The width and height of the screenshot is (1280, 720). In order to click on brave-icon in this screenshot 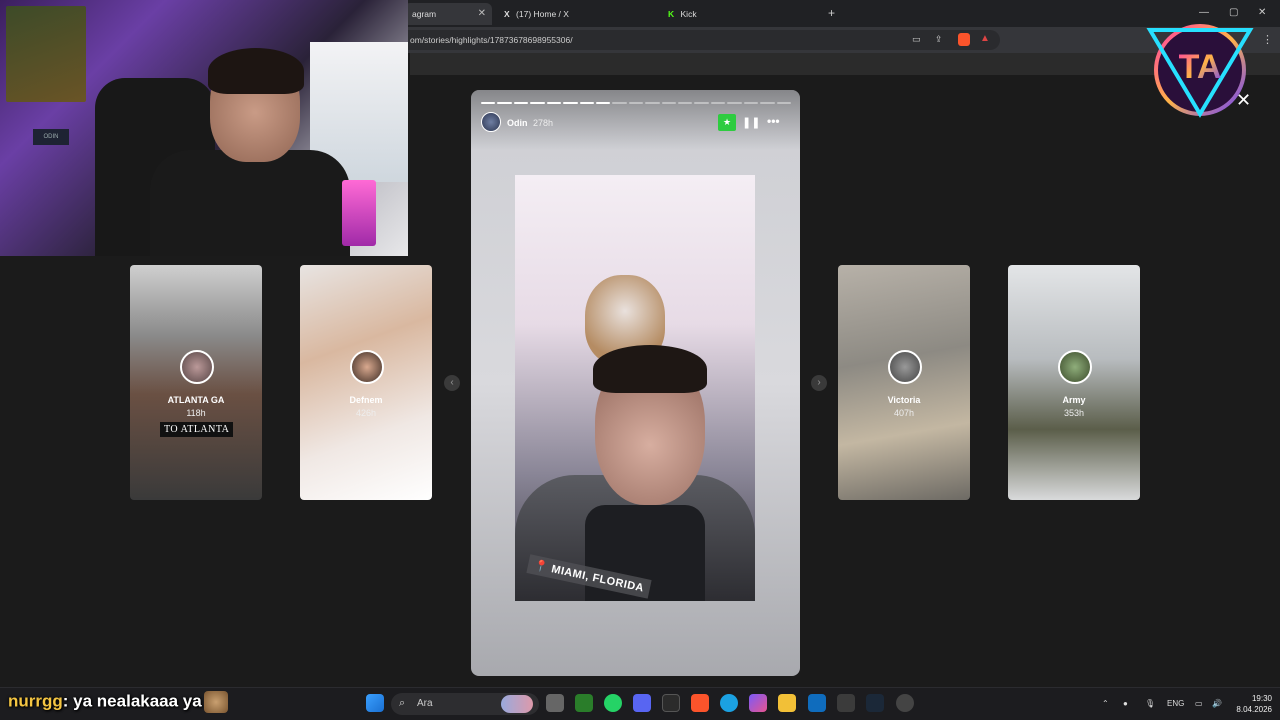, I will do `click(700, 703)`.